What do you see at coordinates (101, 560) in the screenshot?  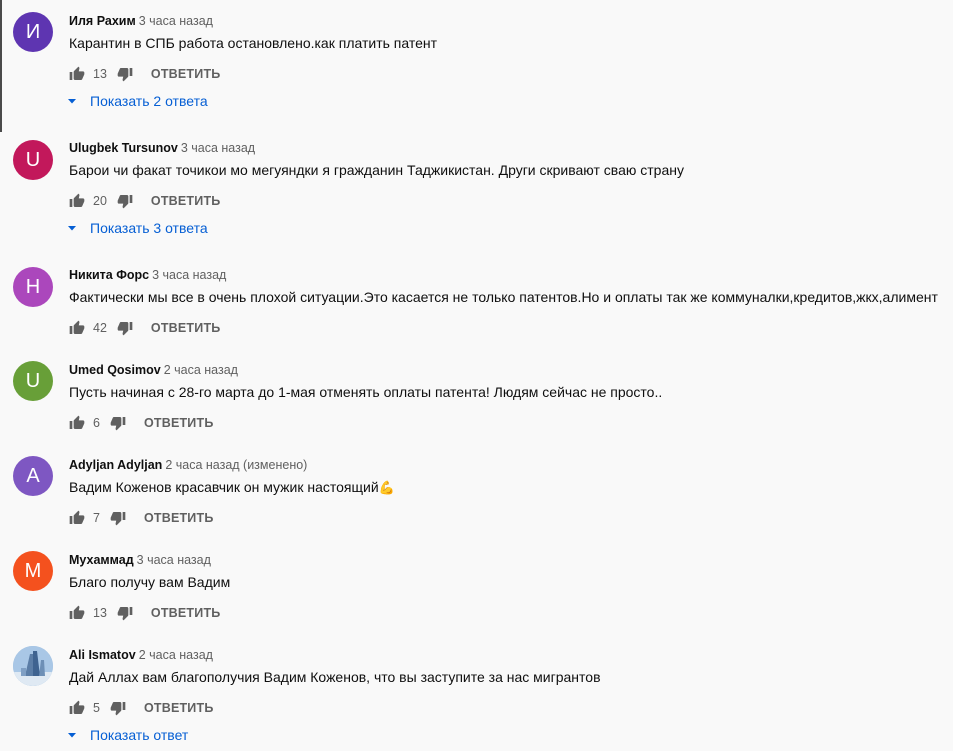 I see `author-name: Мухаммад` at bounding box center [101, 560].